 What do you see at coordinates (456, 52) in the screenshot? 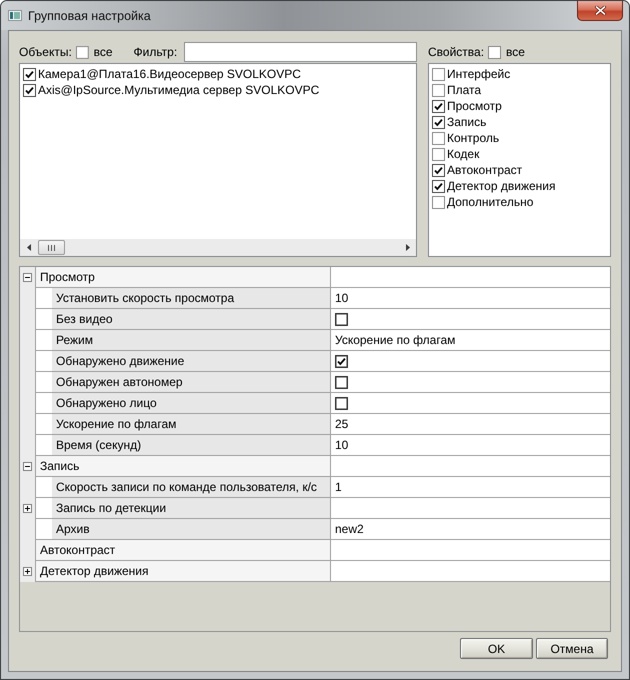
I see `properties-label: Свойства:` at bounding box center [456, 52].